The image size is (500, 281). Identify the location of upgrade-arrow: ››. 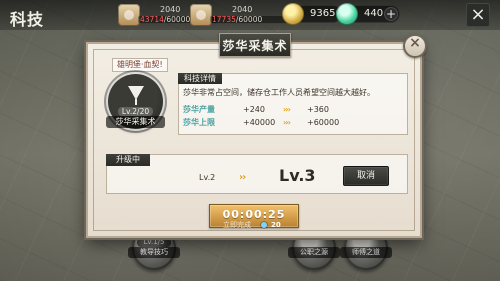
(242, 177).